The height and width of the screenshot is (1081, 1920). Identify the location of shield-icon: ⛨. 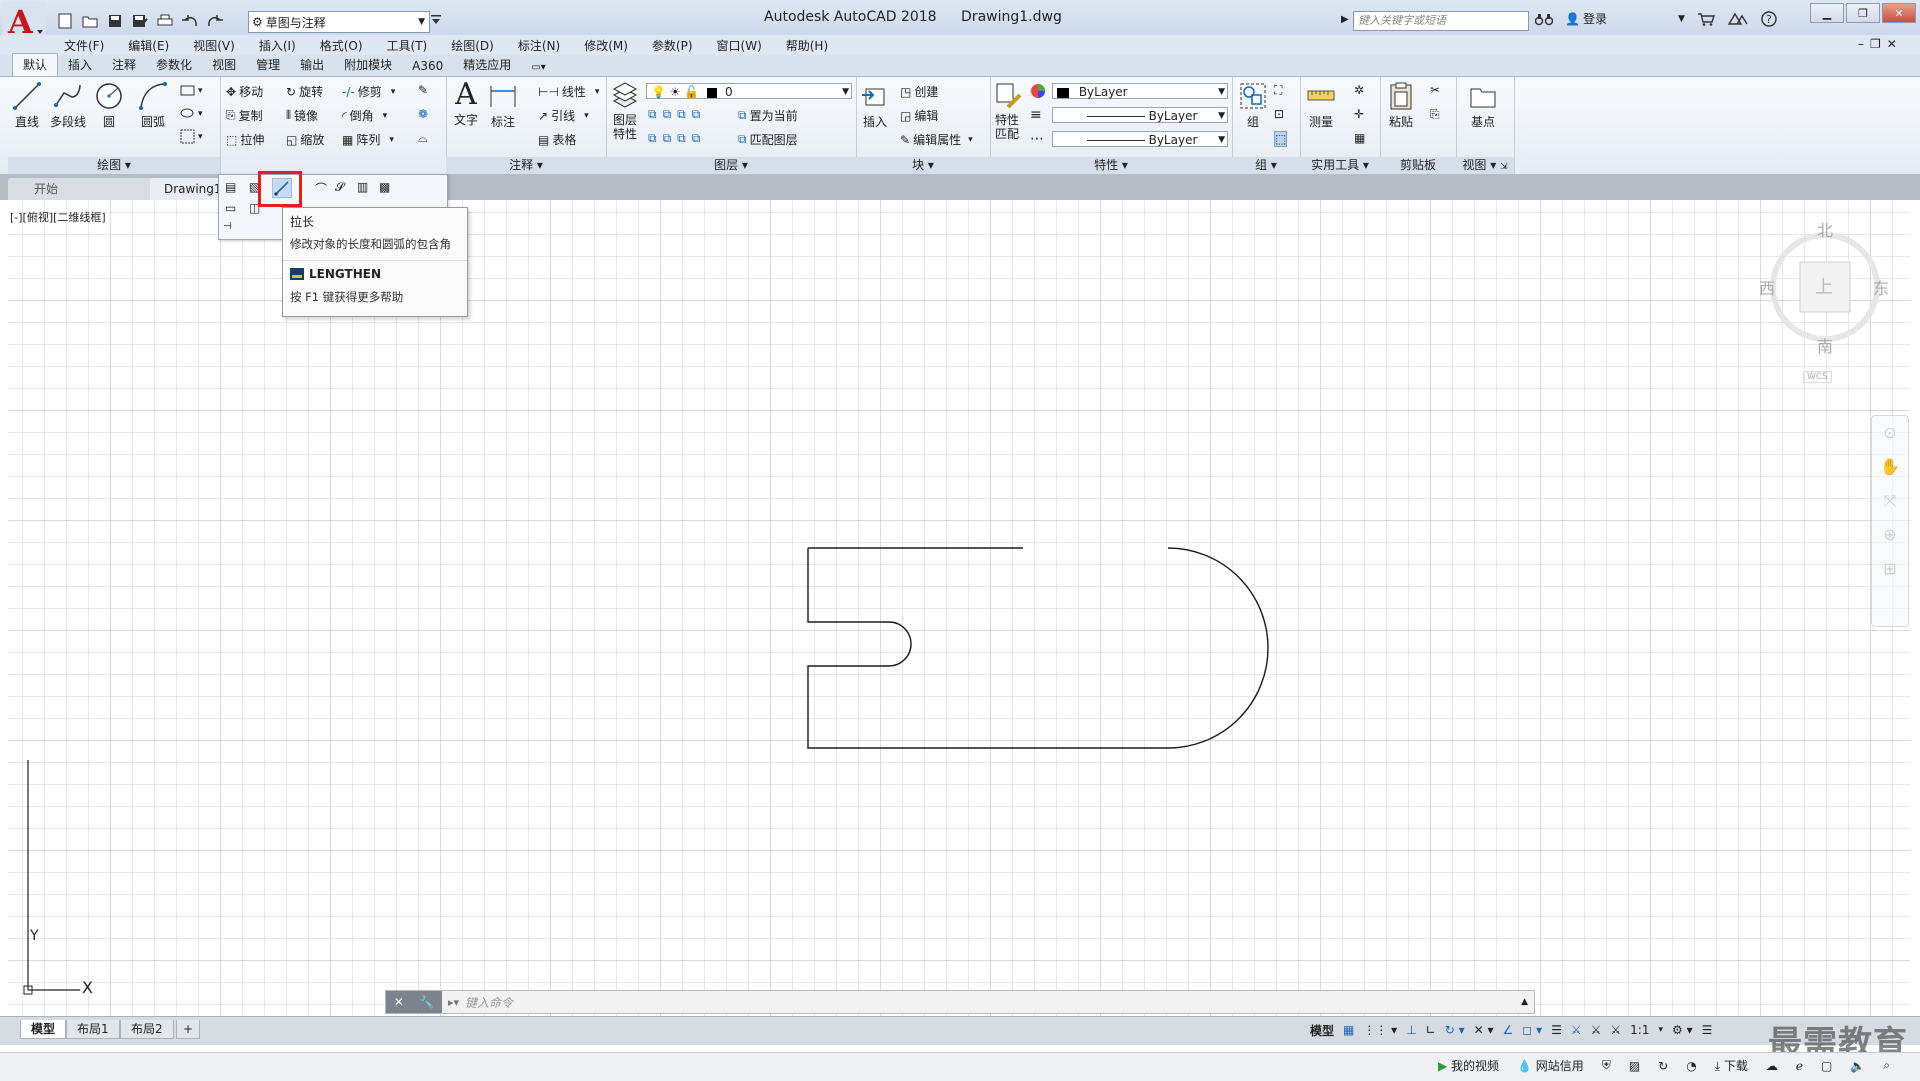
(1606, 1065).